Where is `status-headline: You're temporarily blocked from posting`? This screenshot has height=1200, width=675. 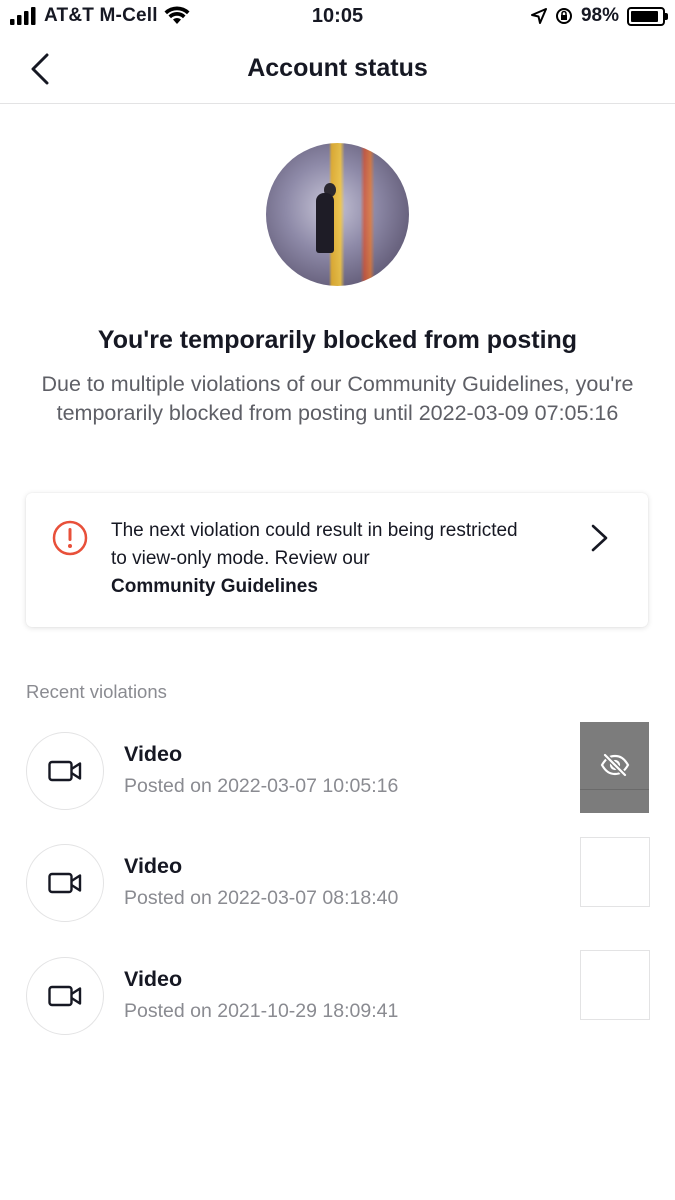
status-headline: You're temporarily blocked from posting is located at coordinates (337, 340).